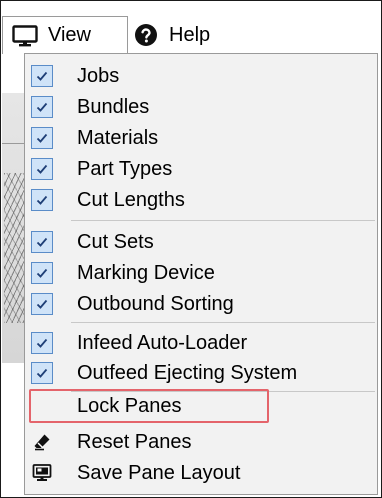 The height and width of the screenshot is (498, 382). What do you see at coordinates (13, 143) in the screenshot?
I see `background-divider` at bounding box center [13, 143].